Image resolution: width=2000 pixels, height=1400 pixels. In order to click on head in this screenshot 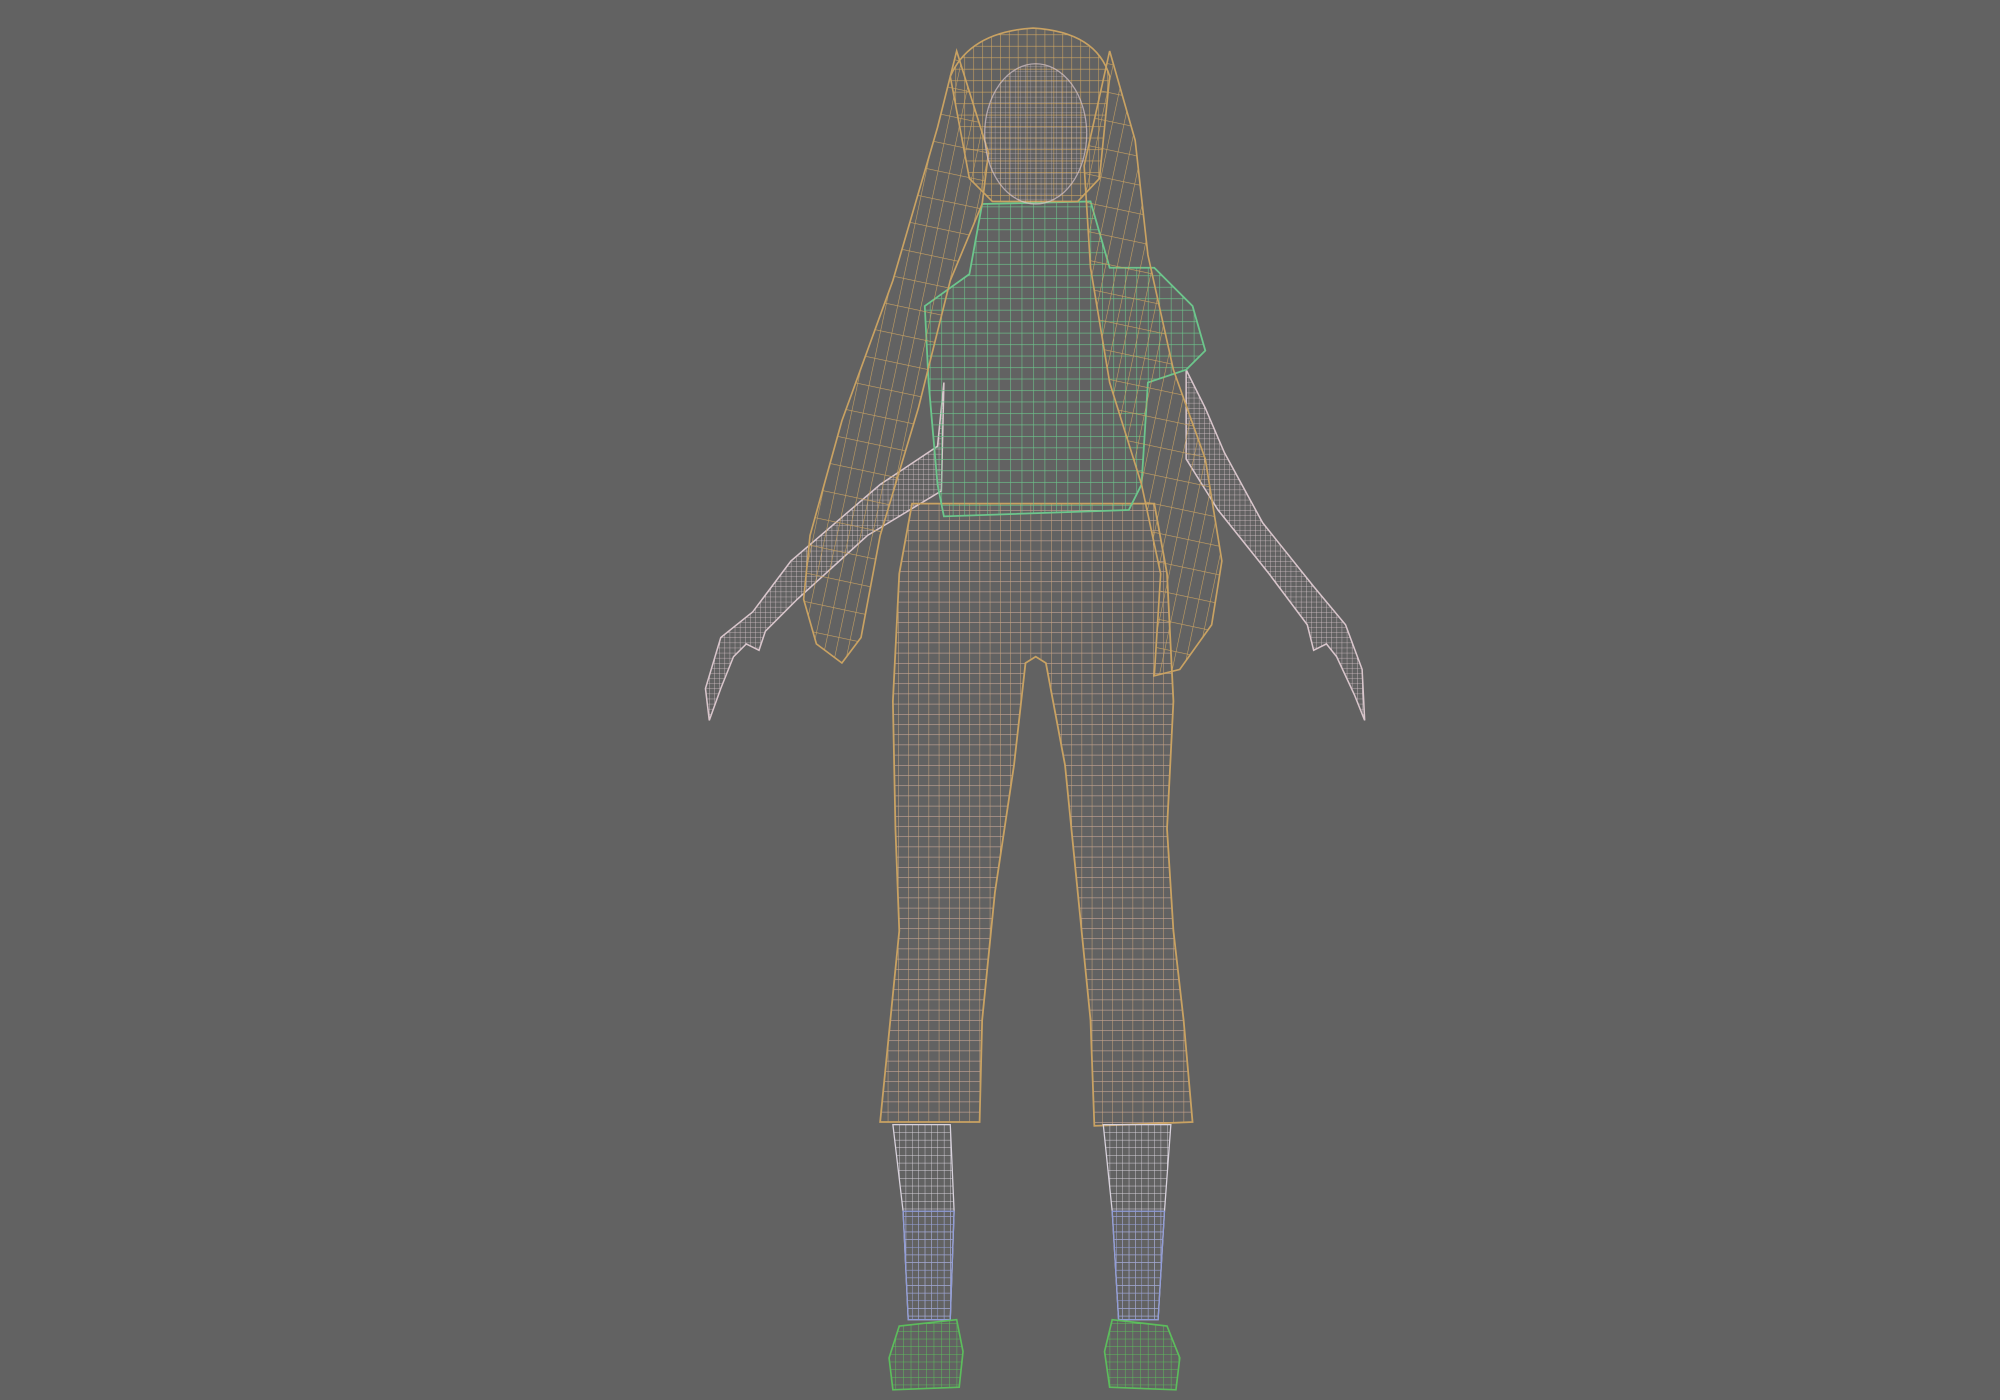, I will do `click(1036, 134)`.